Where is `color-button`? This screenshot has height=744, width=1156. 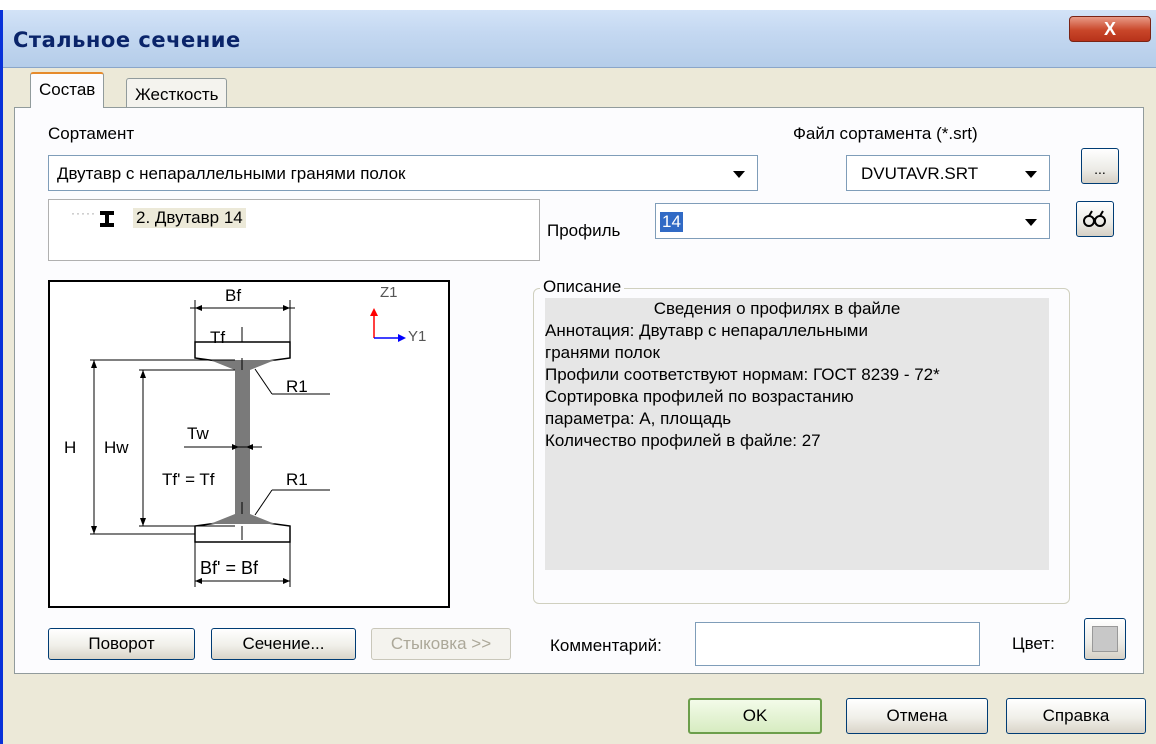 color-button is located at coordinates (1105, 639).